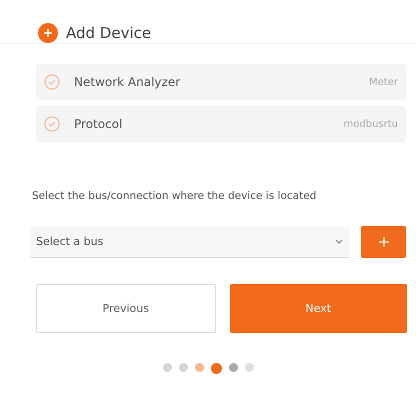  Describe the element at coordinates (126, 308) in the screenshot. I see `previous-button: Previous` at that location.